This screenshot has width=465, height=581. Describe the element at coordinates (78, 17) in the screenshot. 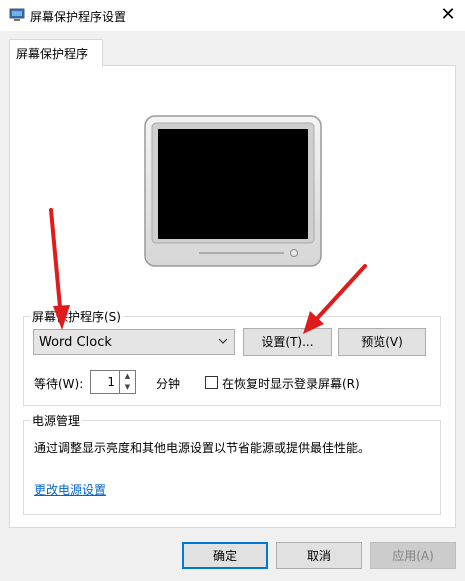

I see `window-title: 屏幕保护程序设置` at that location.